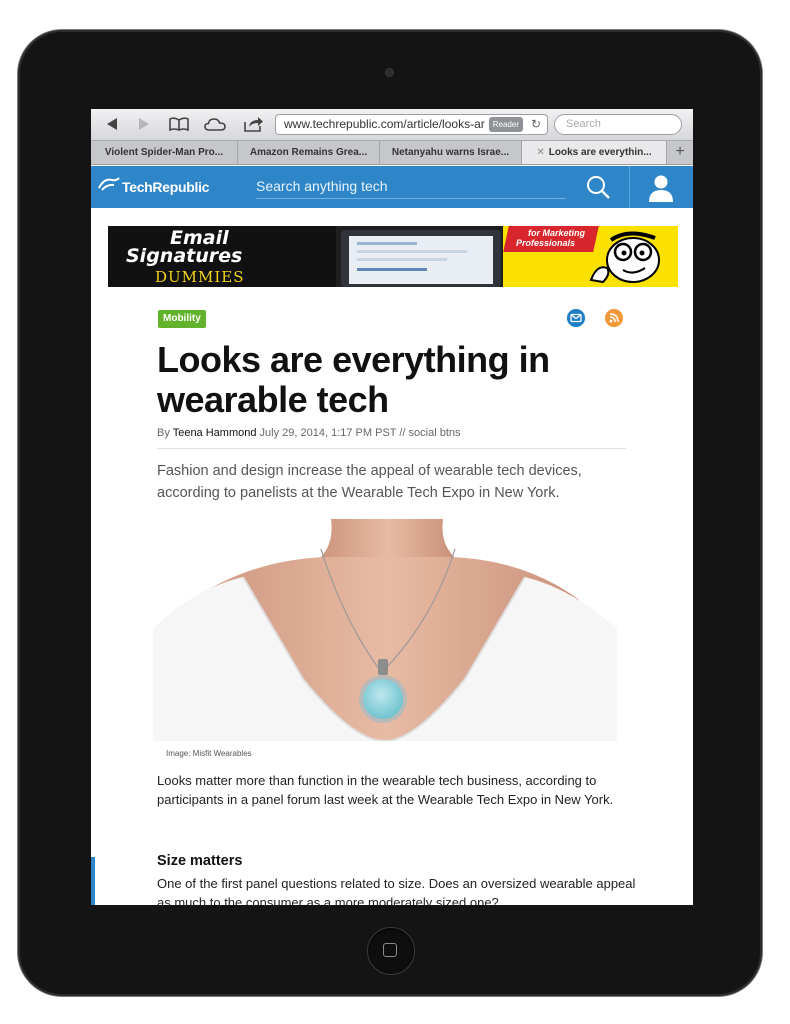 This screenshot has width=790, height=1024. What do you see at coordinates (184, 256) in the screenshot?
I see `ad-title-line2: Signatures` at bounding box center [184, 256].